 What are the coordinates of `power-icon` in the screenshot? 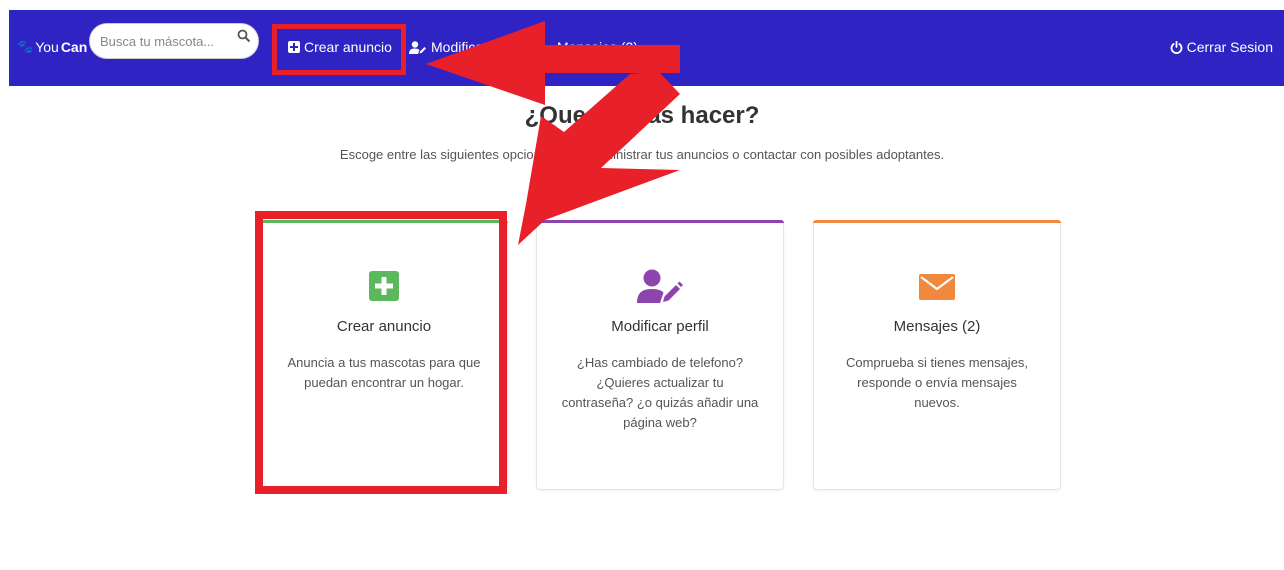 It's located at (1176, 47).